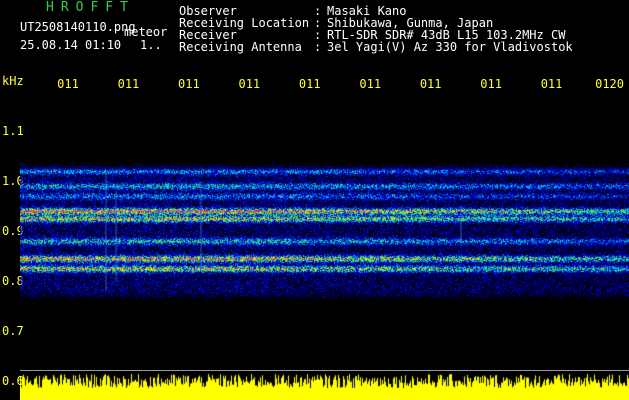 The height and width of the screenshot is (400, 629). Describe the element at coordinates (146, 32) in the screenshot. I see `meteor-tag: meteor` at that location.